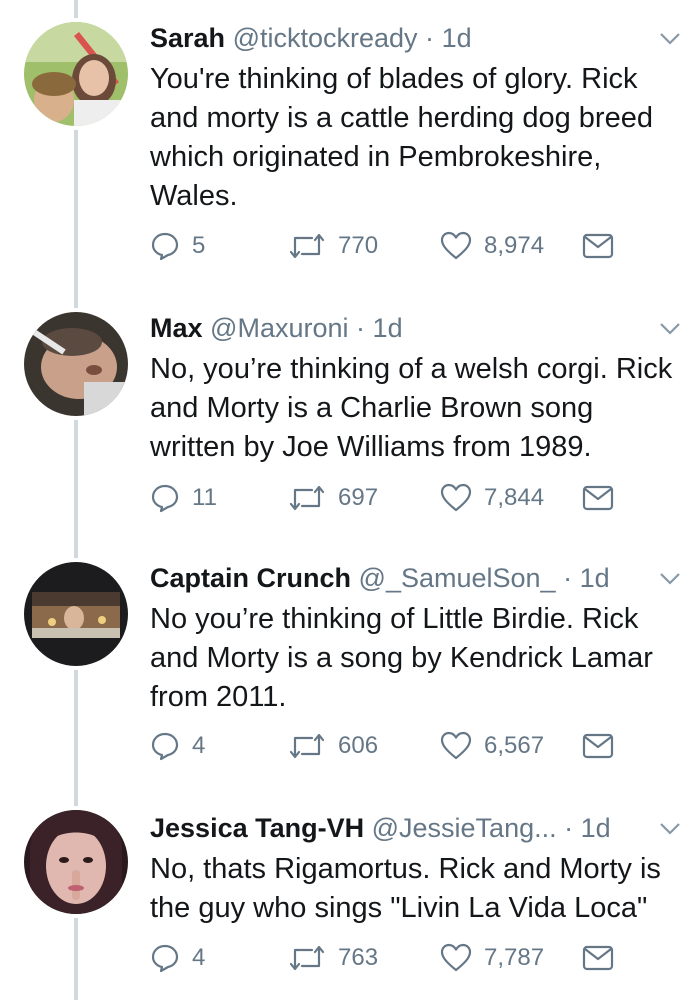 This screenshot has height=1000, width=699. I want to click on tweet-header: Captain Crunch @_SamuelSon_ · 1d, so click(394, 578).